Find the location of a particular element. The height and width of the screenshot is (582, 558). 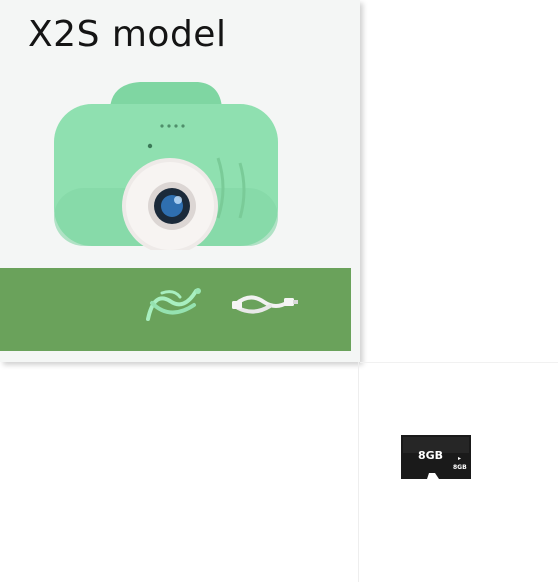

sd-arrow-icon: ▸ is located at coordinates (460, 458).